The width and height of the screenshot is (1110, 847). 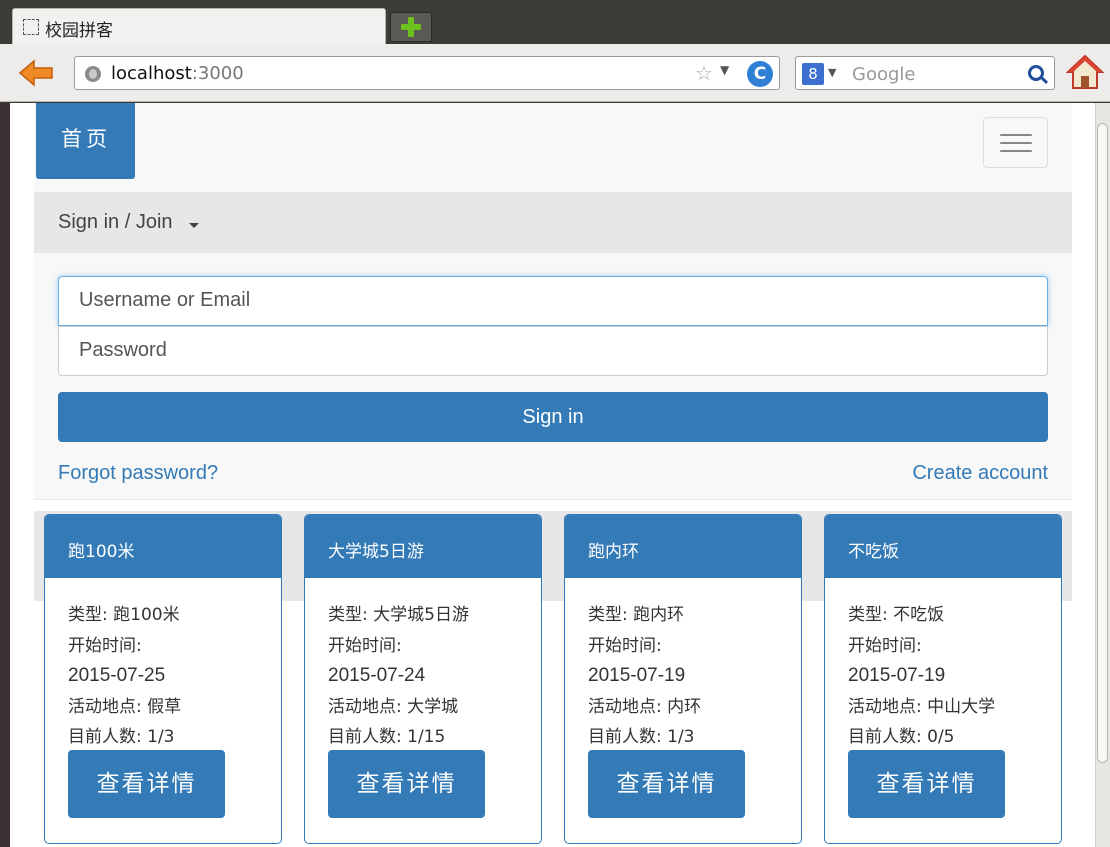 I want to click on password-input: Password, so click(x=553, y=351).